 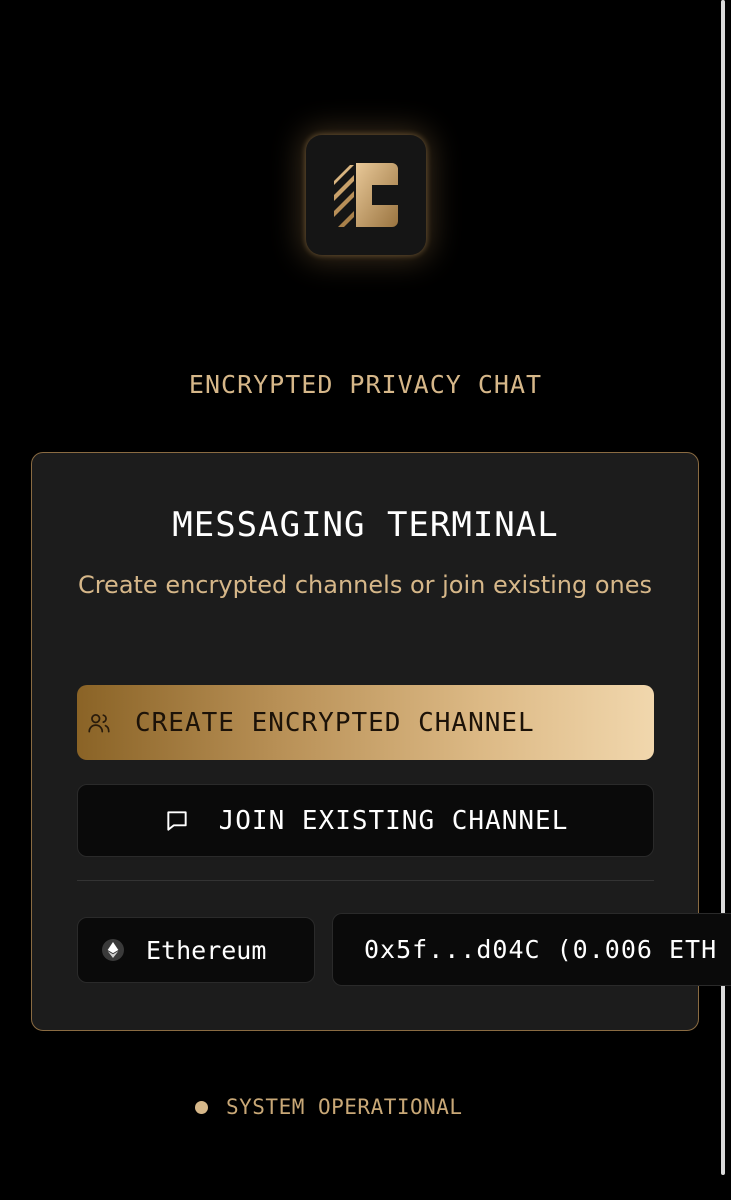 What do you see at coordinates (723, 587) in the screenshot?
I see `scrollbar` at bounding box center [723, 587].